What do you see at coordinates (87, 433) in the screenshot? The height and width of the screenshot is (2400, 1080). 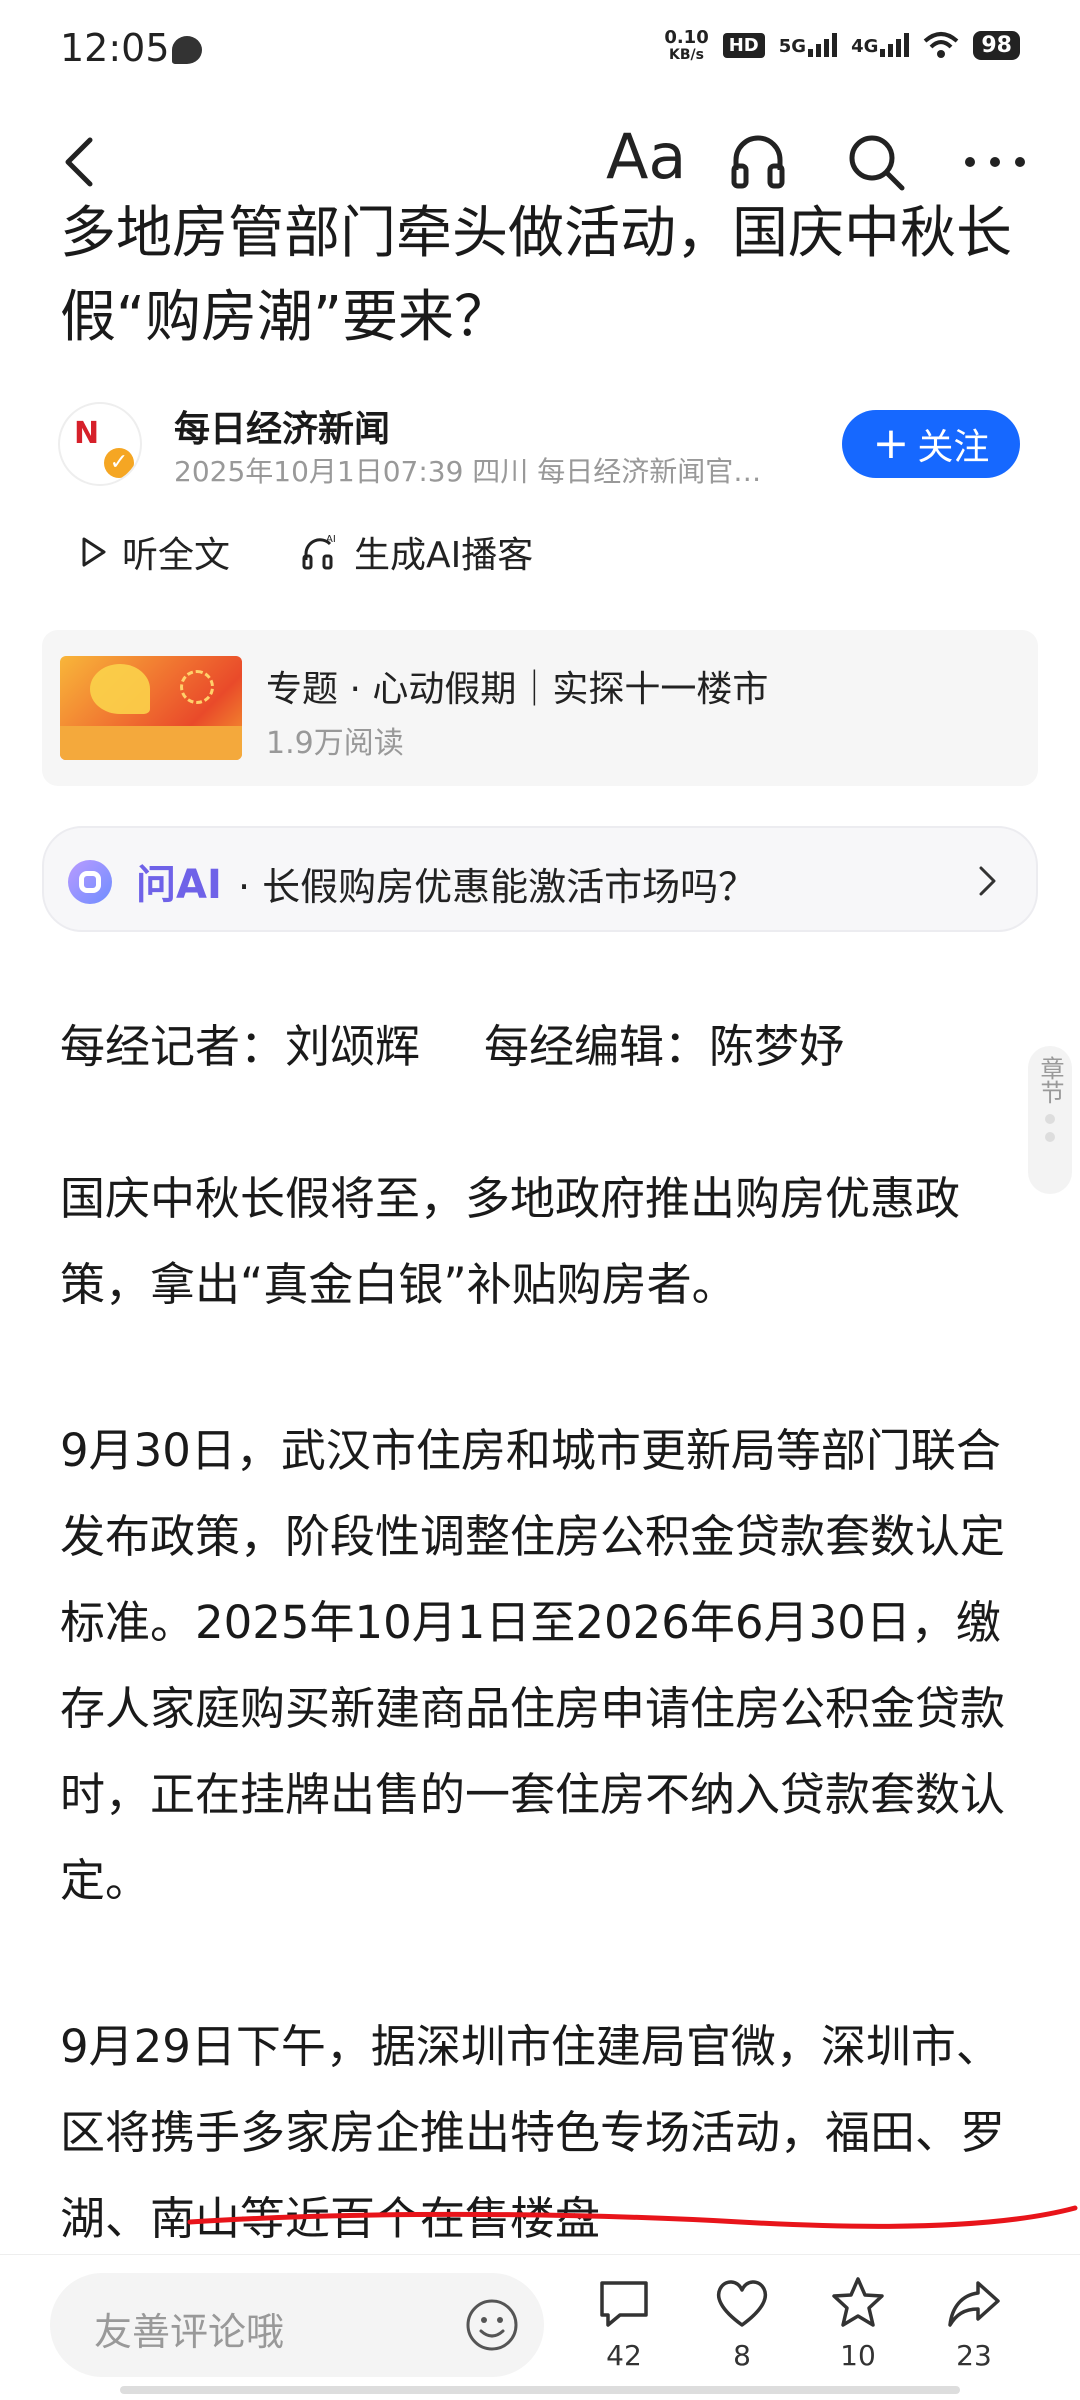 I see `avatar-logo: N` at bounding box center [87, 433].